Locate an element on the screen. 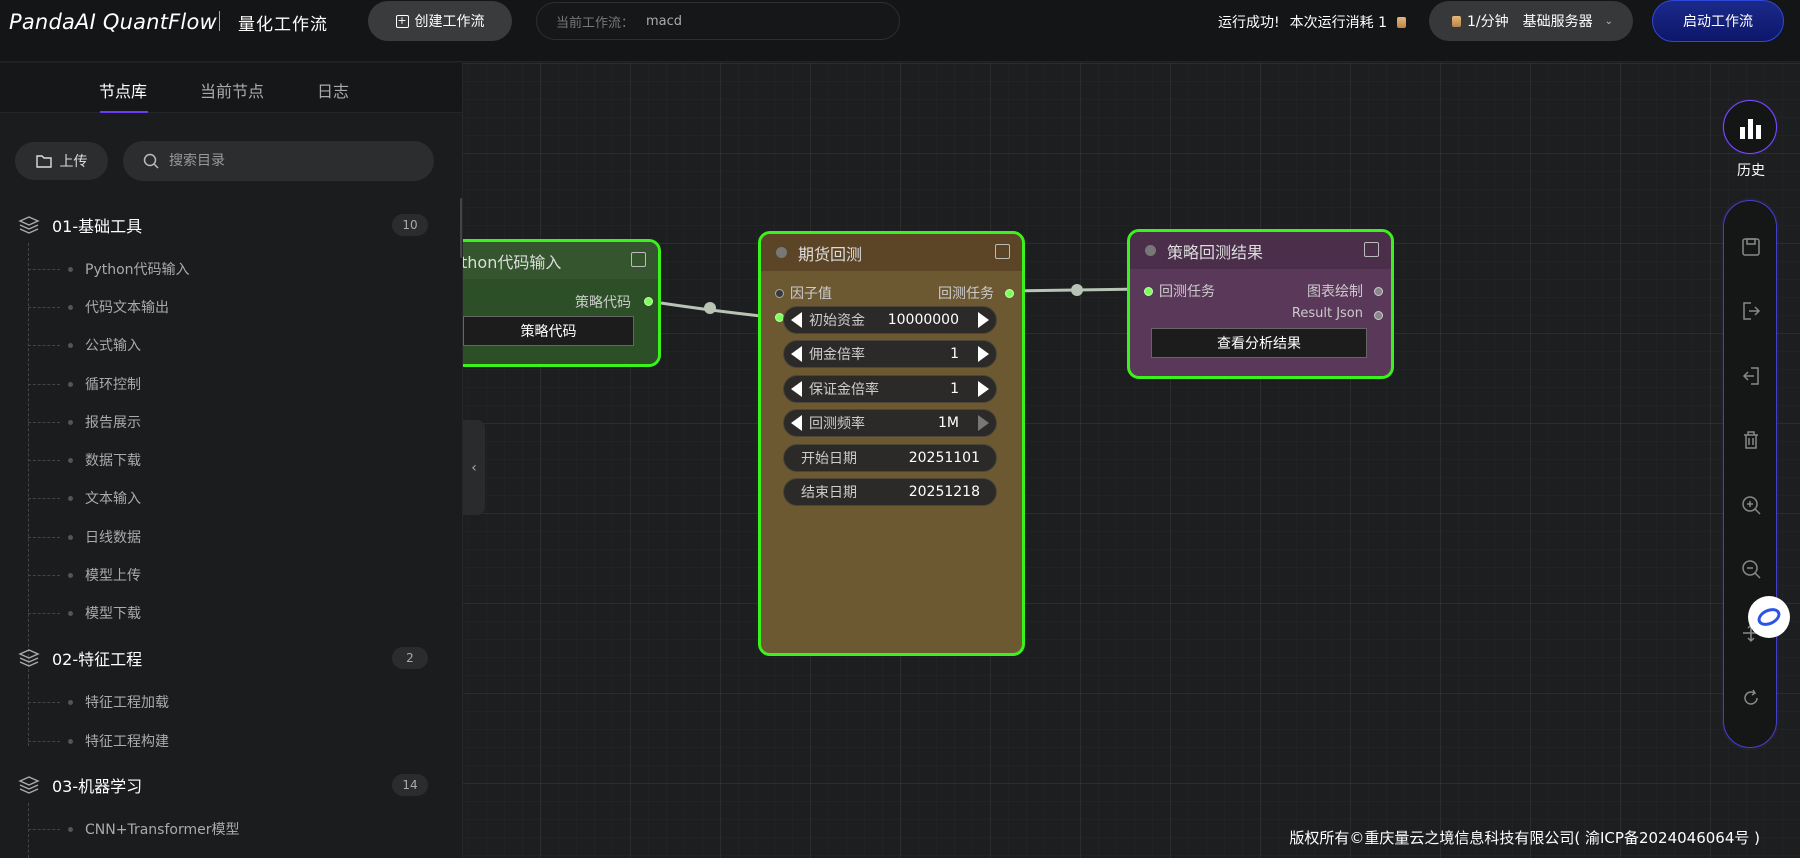 Image resolution: width=1800 pixels, height=858 pixels. panel-tabs: 节点库 当前节点 日志 is located at coordinates (231, 88).